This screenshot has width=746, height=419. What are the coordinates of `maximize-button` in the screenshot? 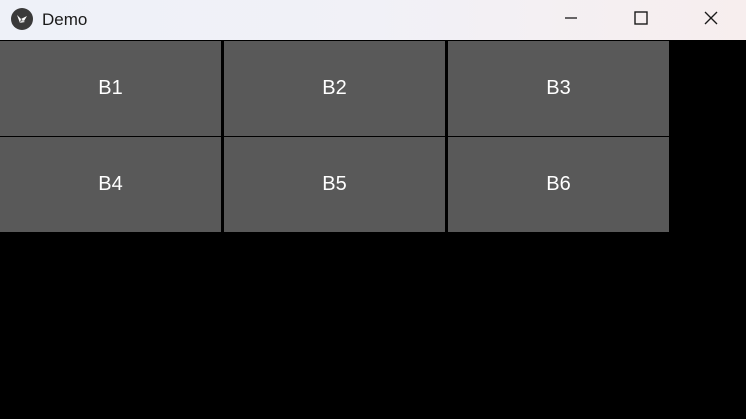 It's located at (641, 20).